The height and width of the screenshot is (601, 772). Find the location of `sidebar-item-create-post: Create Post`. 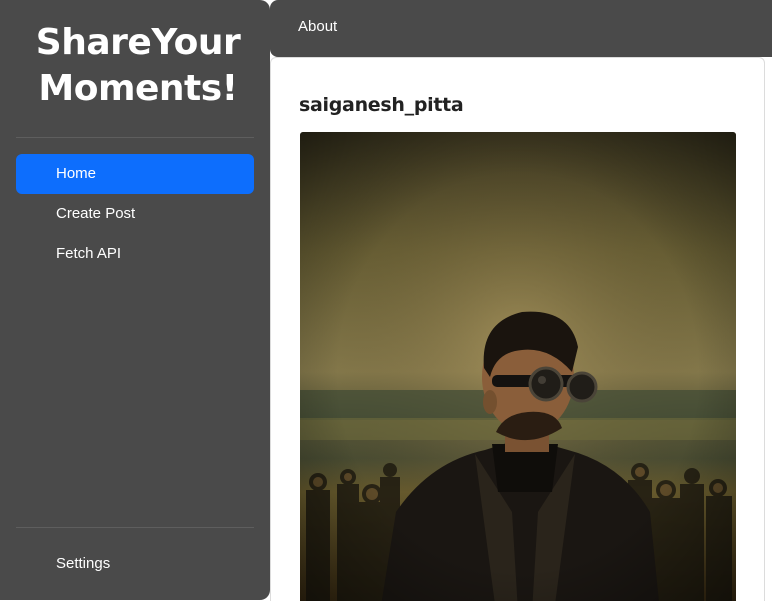

sidebar-item-create-post: Create Post is located at coordinates (135, 214).